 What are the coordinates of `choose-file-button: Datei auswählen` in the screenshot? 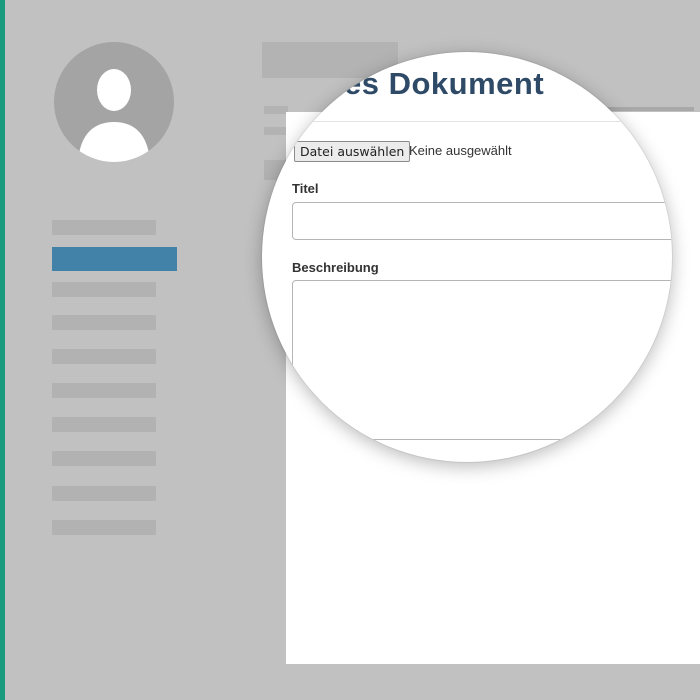 It's located at (352, 151).